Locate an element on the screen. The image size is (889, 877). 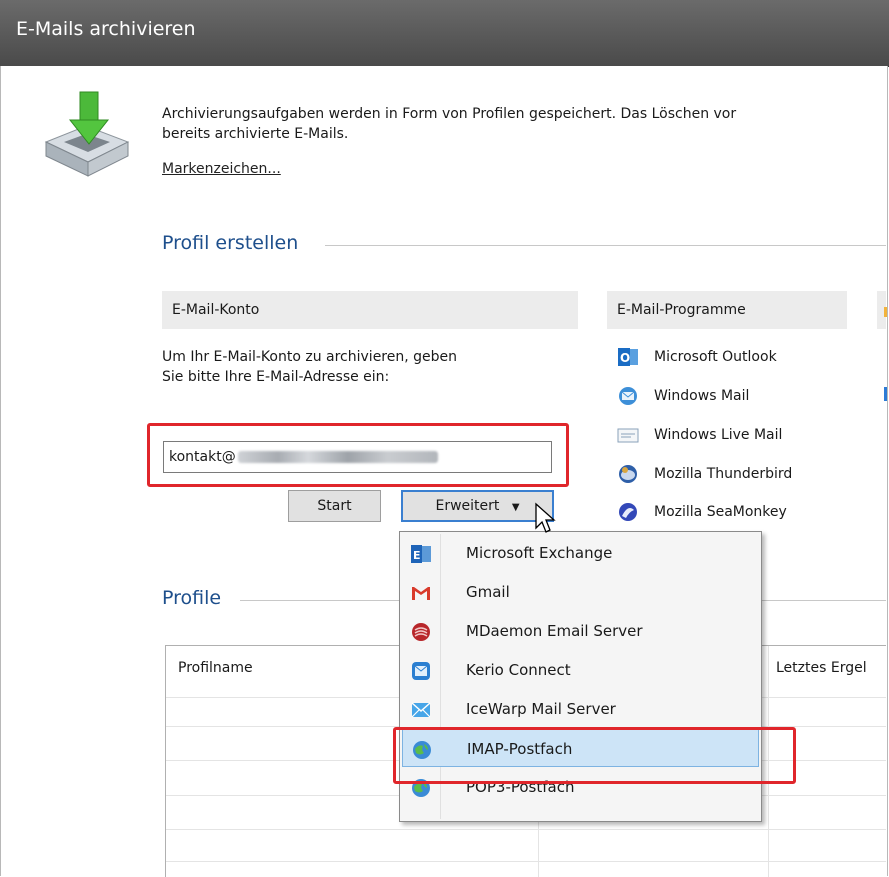
program-label: Mozilla Thunderbird is located at coordinates (723, 474).